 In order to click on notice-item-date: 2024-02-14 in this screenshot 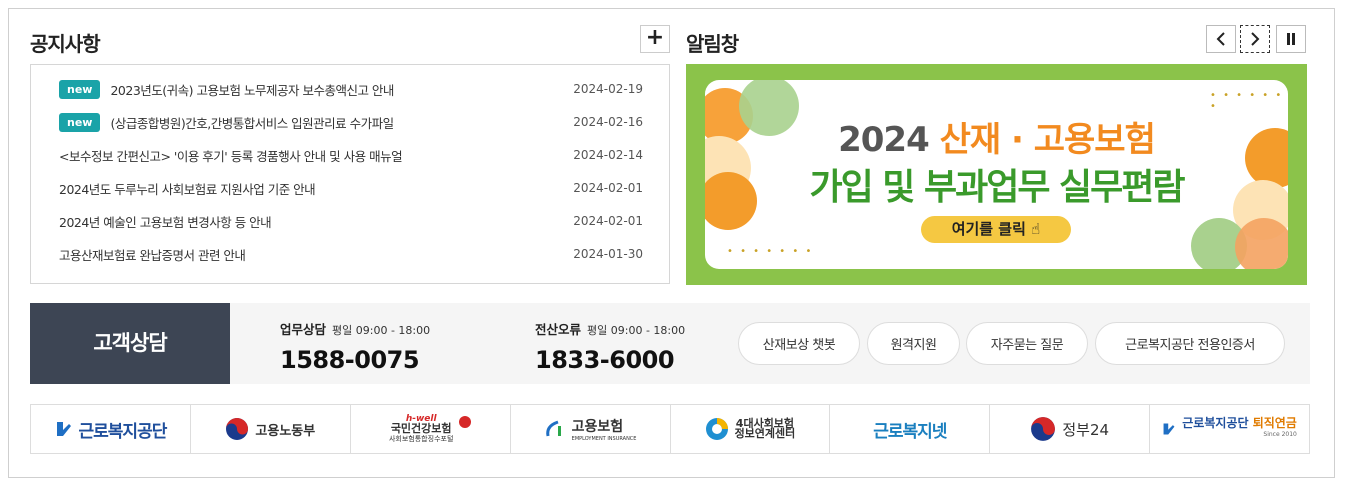, I will do `click(608, 155)`.